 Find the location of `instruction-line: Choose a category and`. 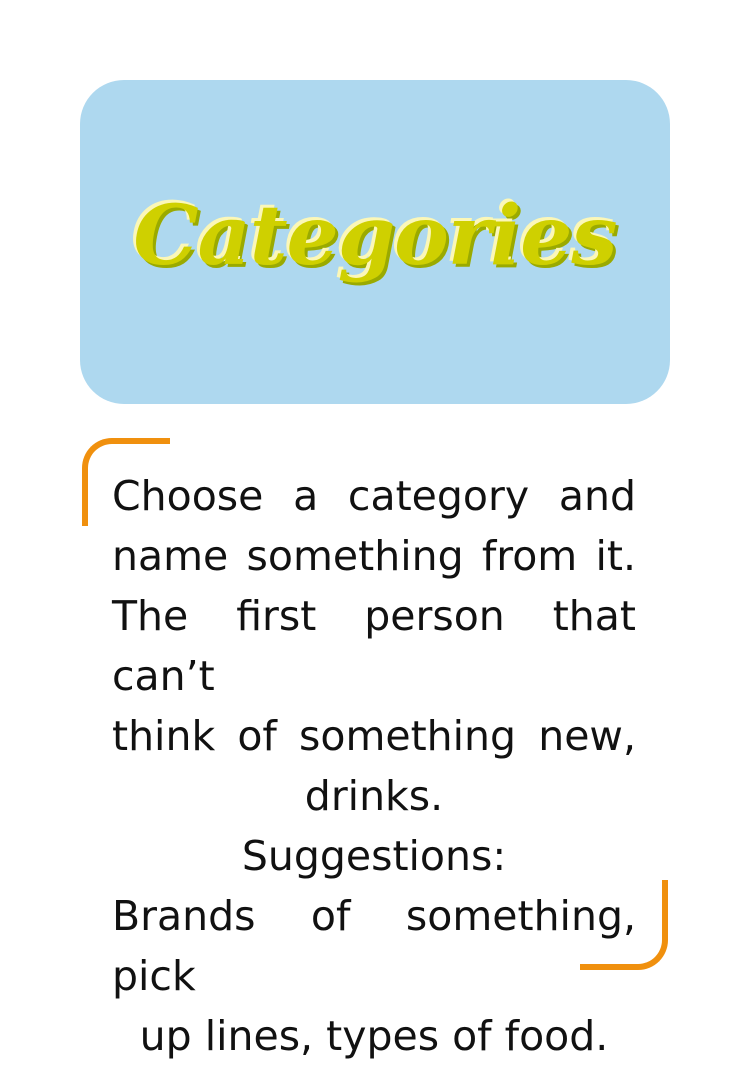

instruction-line: Choose a category and is located at coordinates (374, 496).